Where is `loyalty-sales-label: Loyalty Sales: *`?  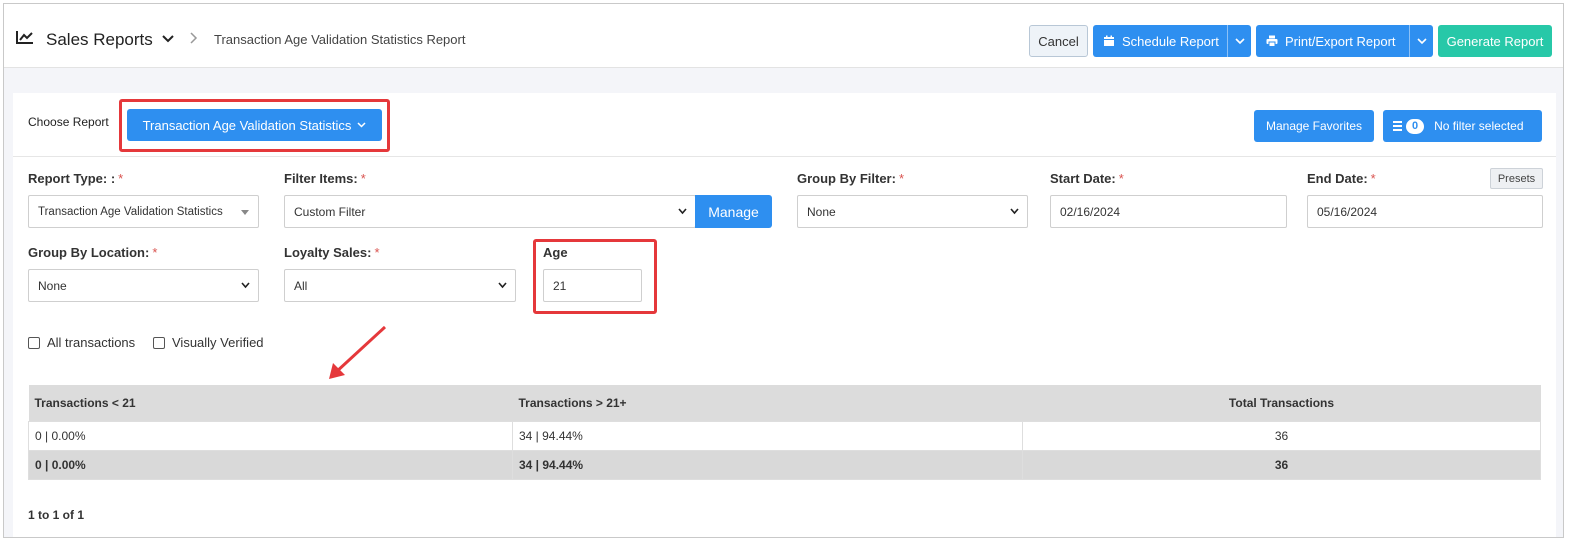 loyalty-sales-label: Loyalty Sales: * is located at coordinates (332, 252).